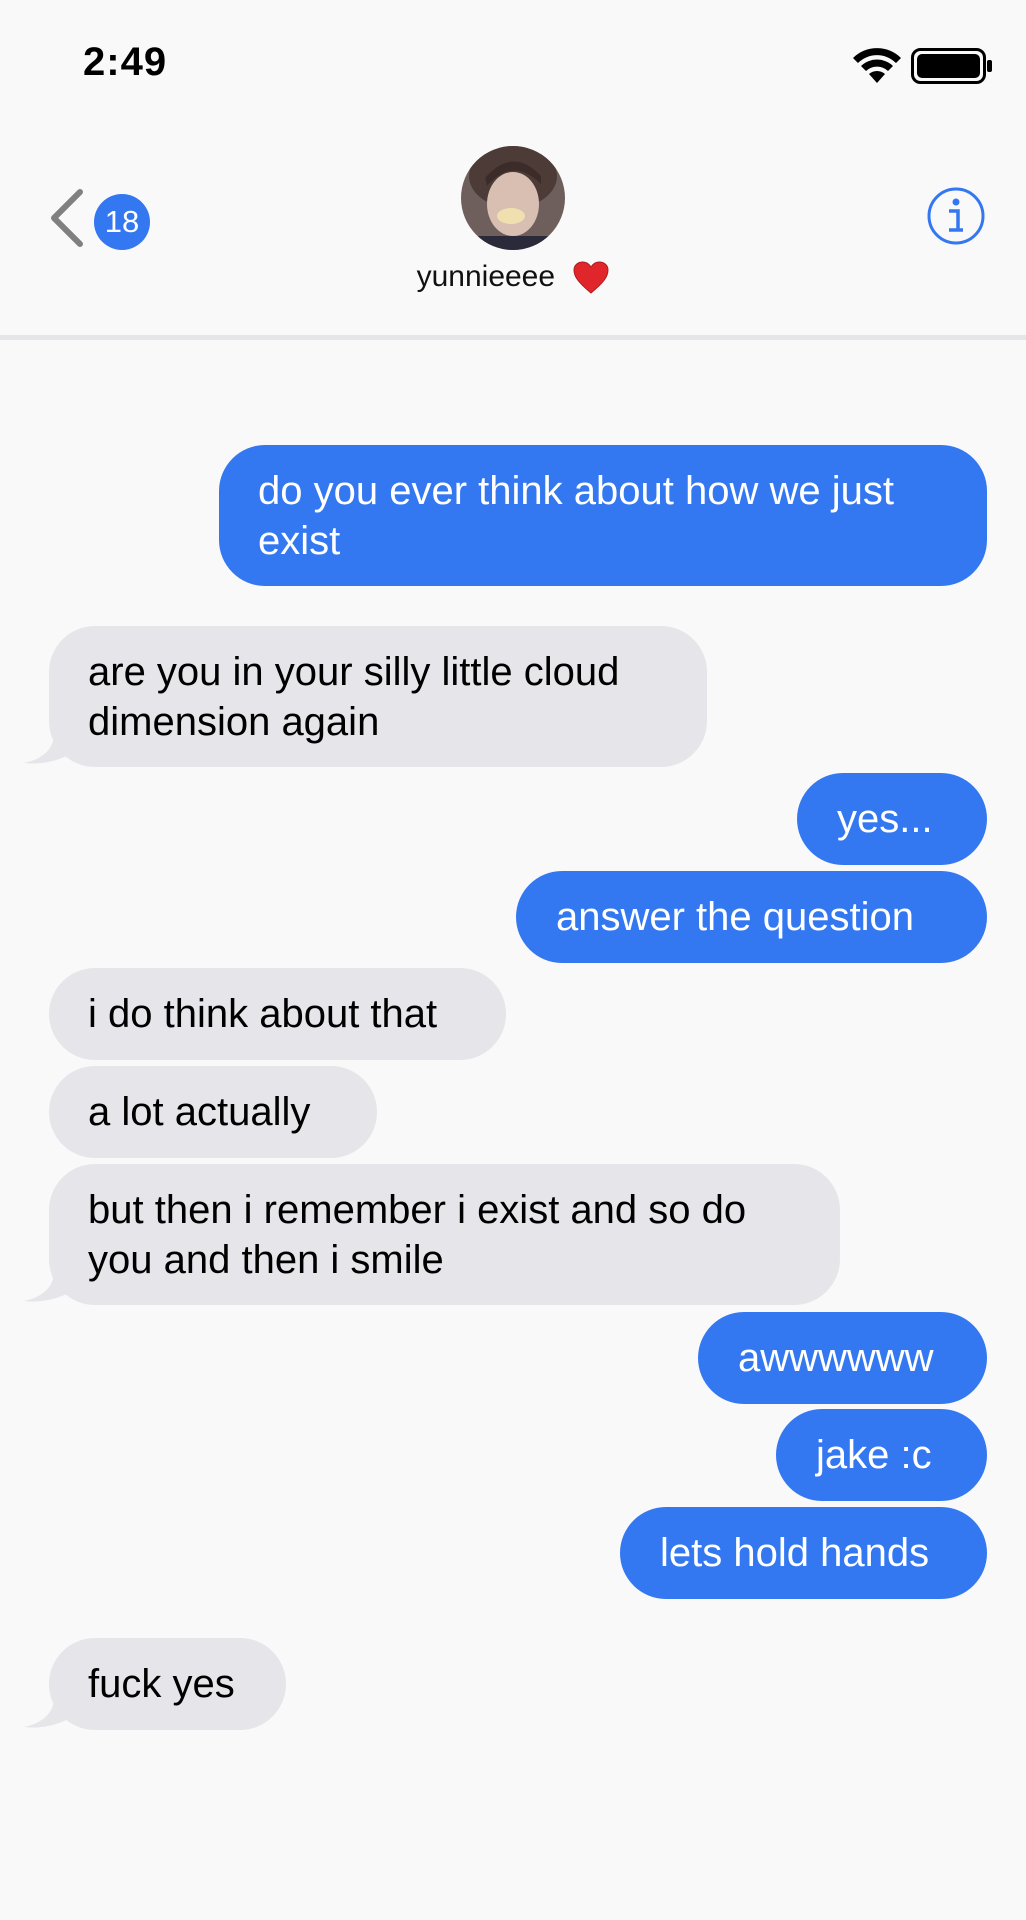  I want to click on status-bar: 2:49, so click(513, 65).